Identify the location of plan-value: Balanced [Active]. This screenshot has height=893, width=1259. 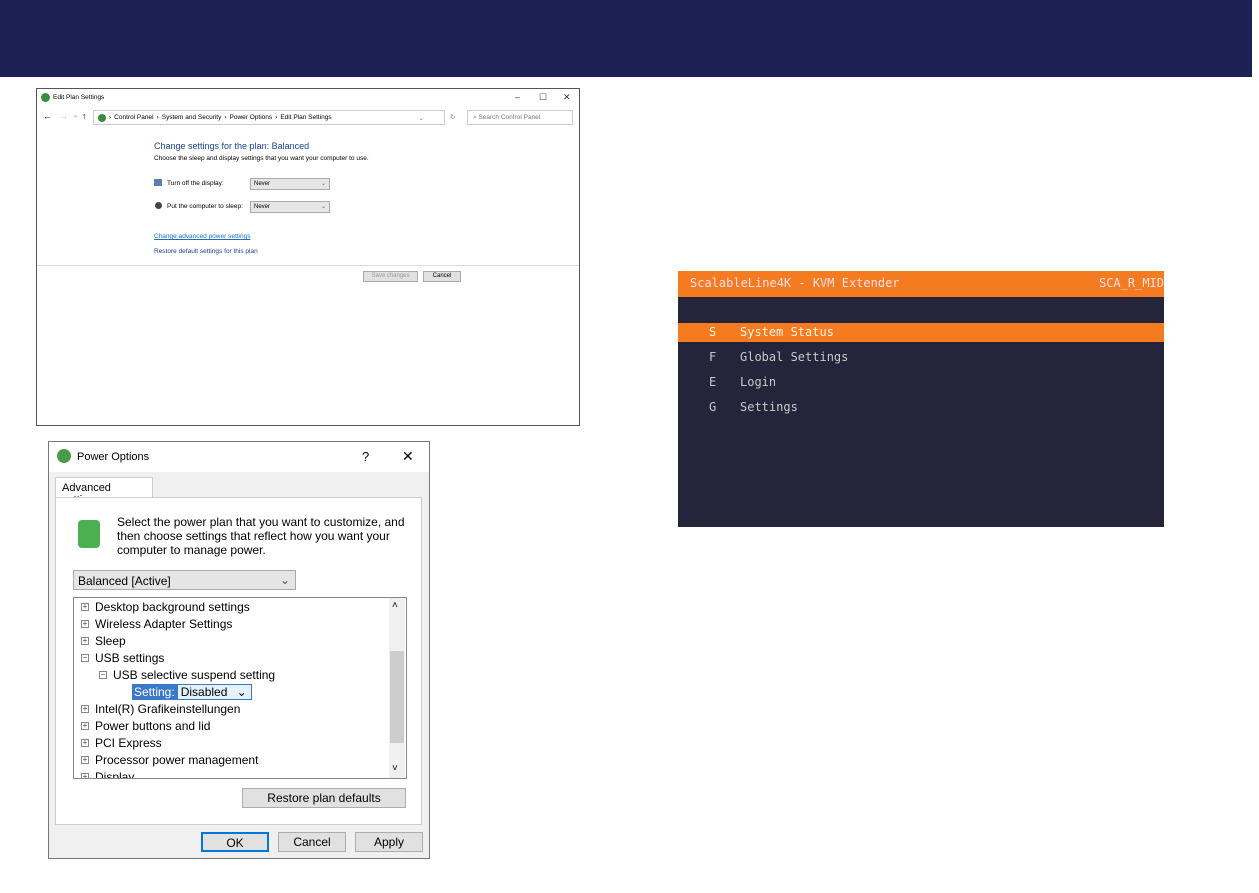
(124, 581).